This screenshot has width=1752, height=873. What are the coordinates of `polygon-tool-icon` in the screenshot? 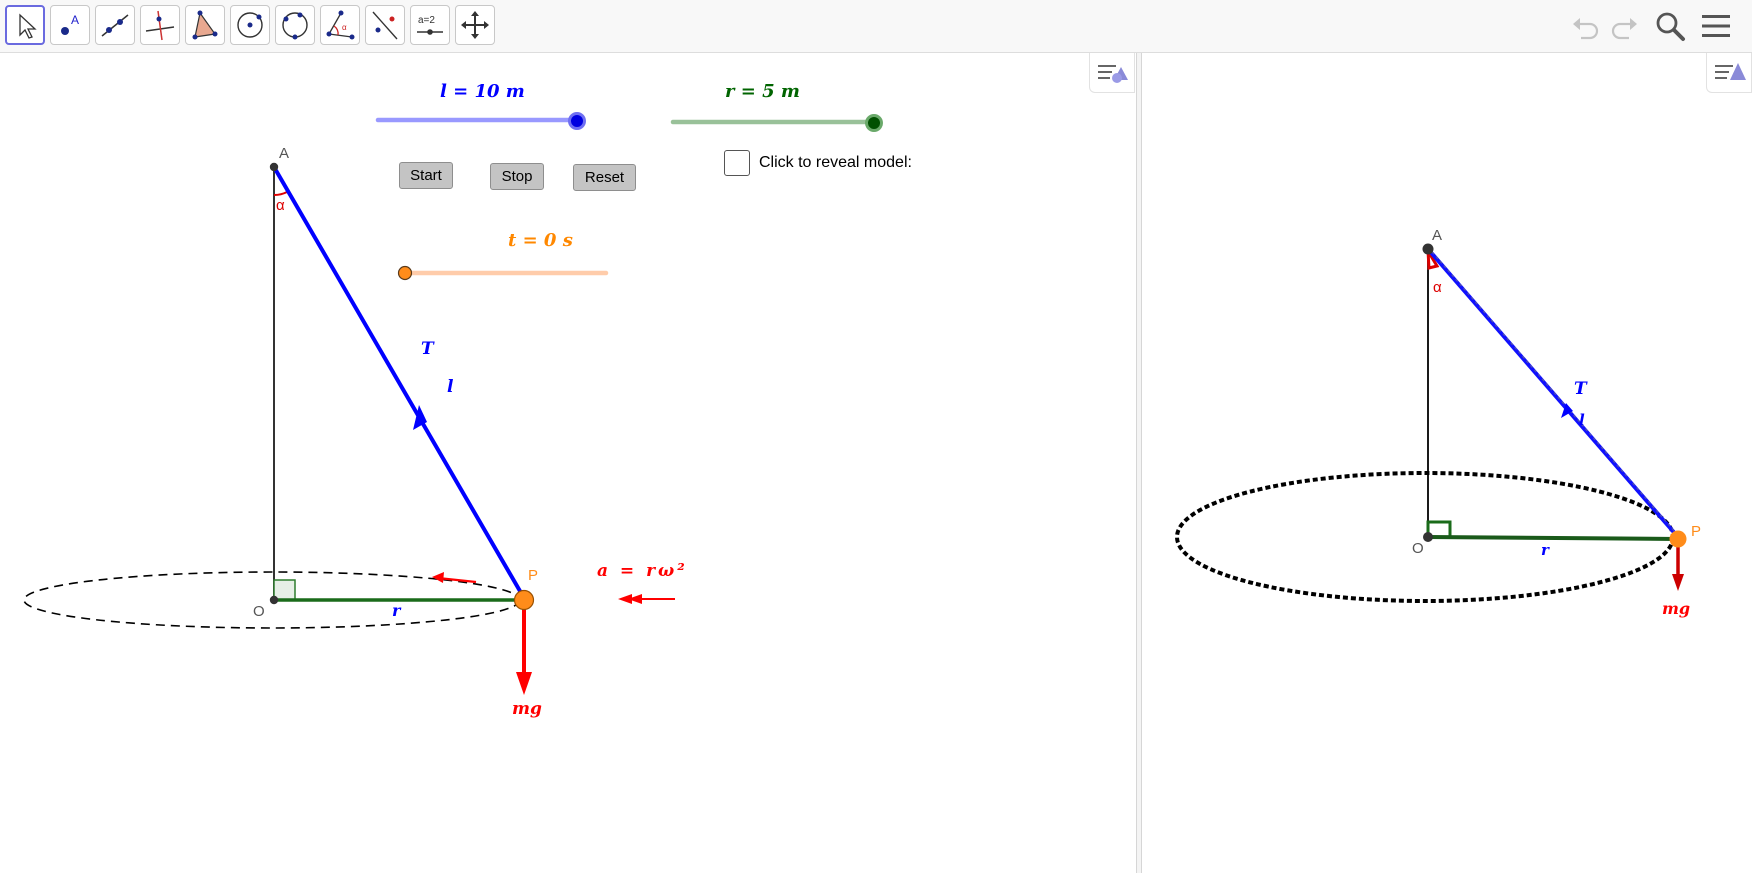 It's located at (205, 25).